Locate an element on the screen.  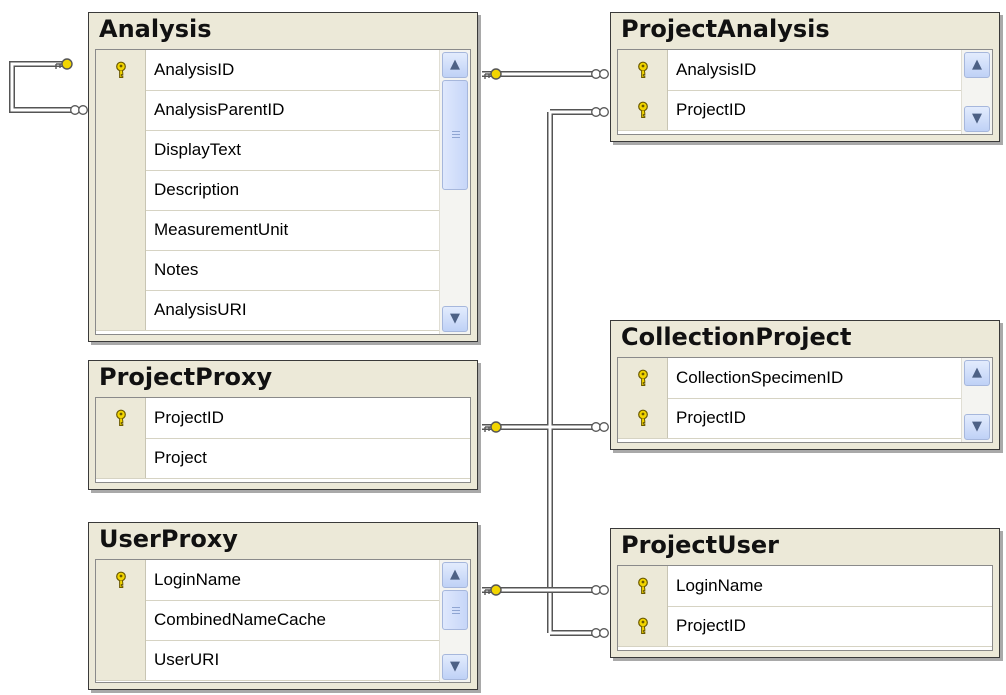
column-name: CombinedNameCache is located at coordinates (240, 619).